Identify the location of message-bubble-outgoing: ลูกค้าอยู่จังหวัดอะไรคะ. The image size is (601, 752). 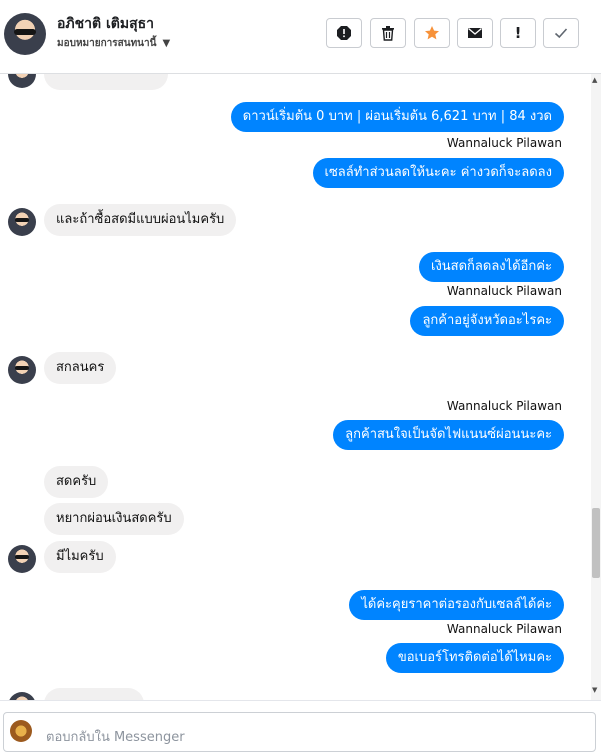
(487, 321).